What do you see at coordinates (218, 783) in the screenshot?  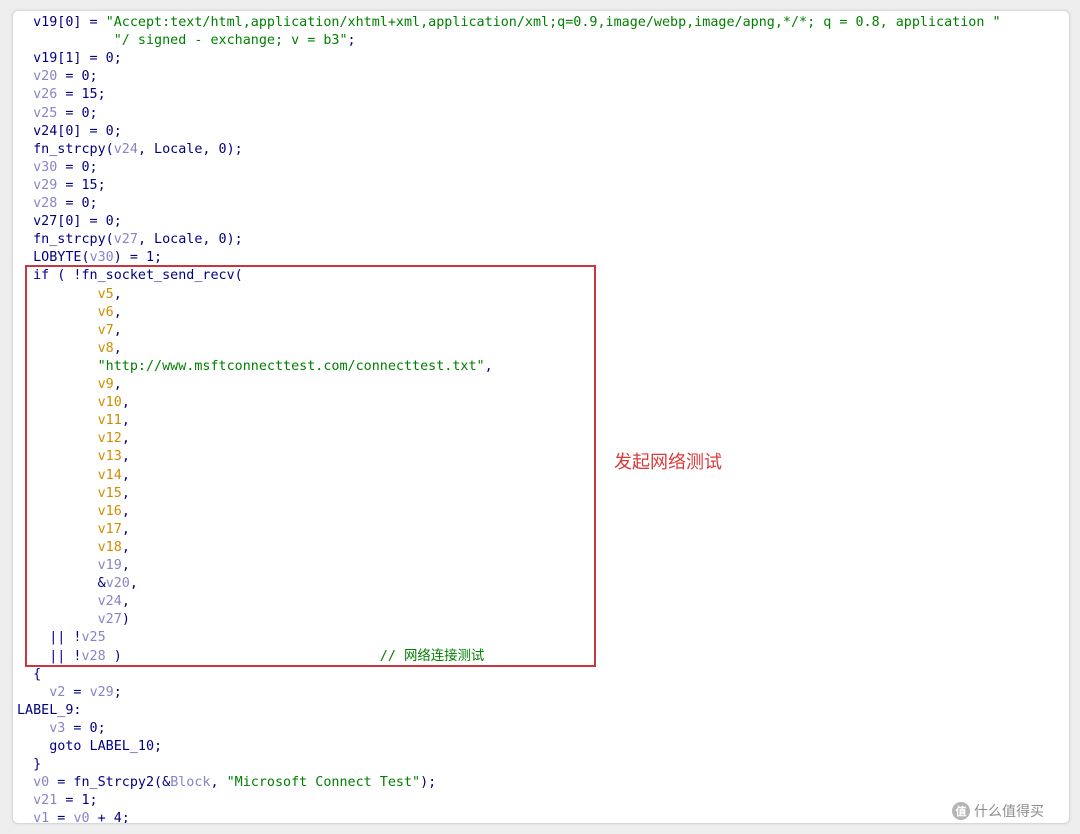 I see `code-token: ,` at bounding box center [218, 783].